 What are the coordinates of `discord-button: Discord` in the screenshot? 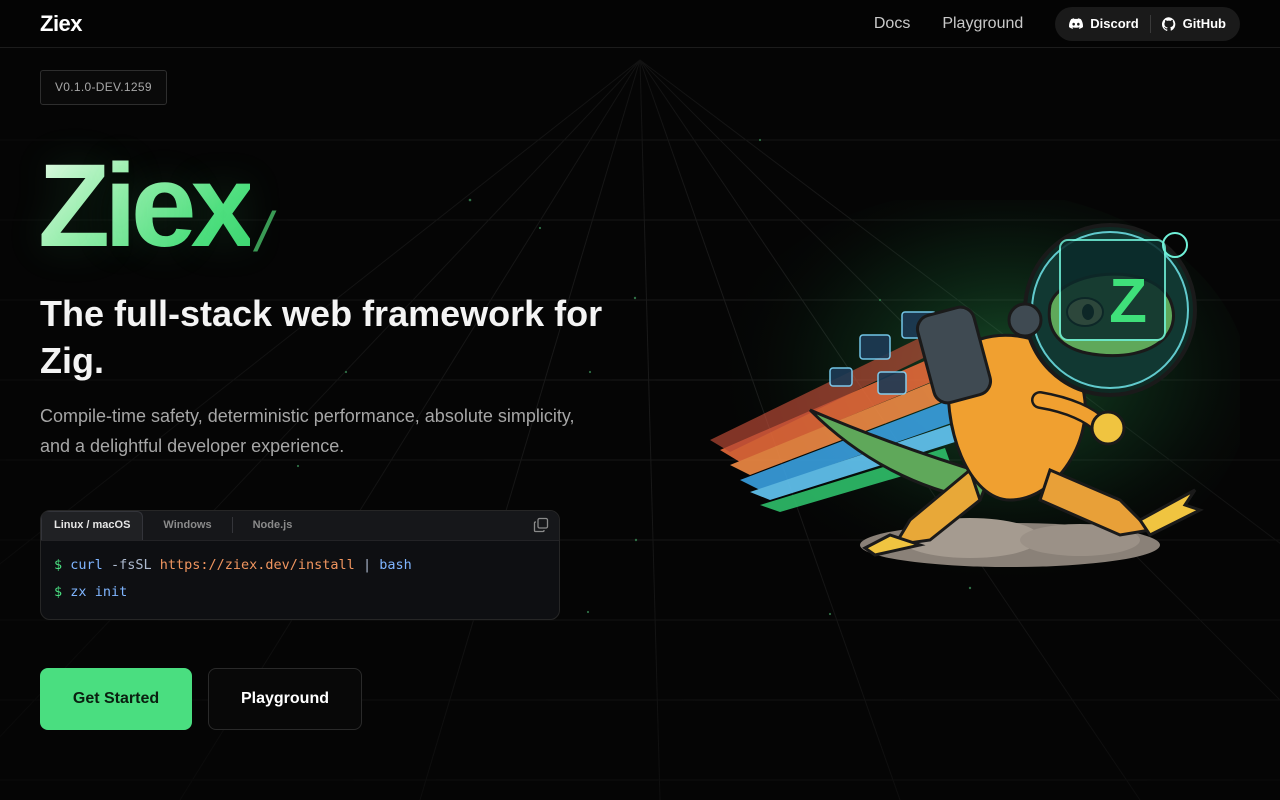 It's located at (1104, 23).